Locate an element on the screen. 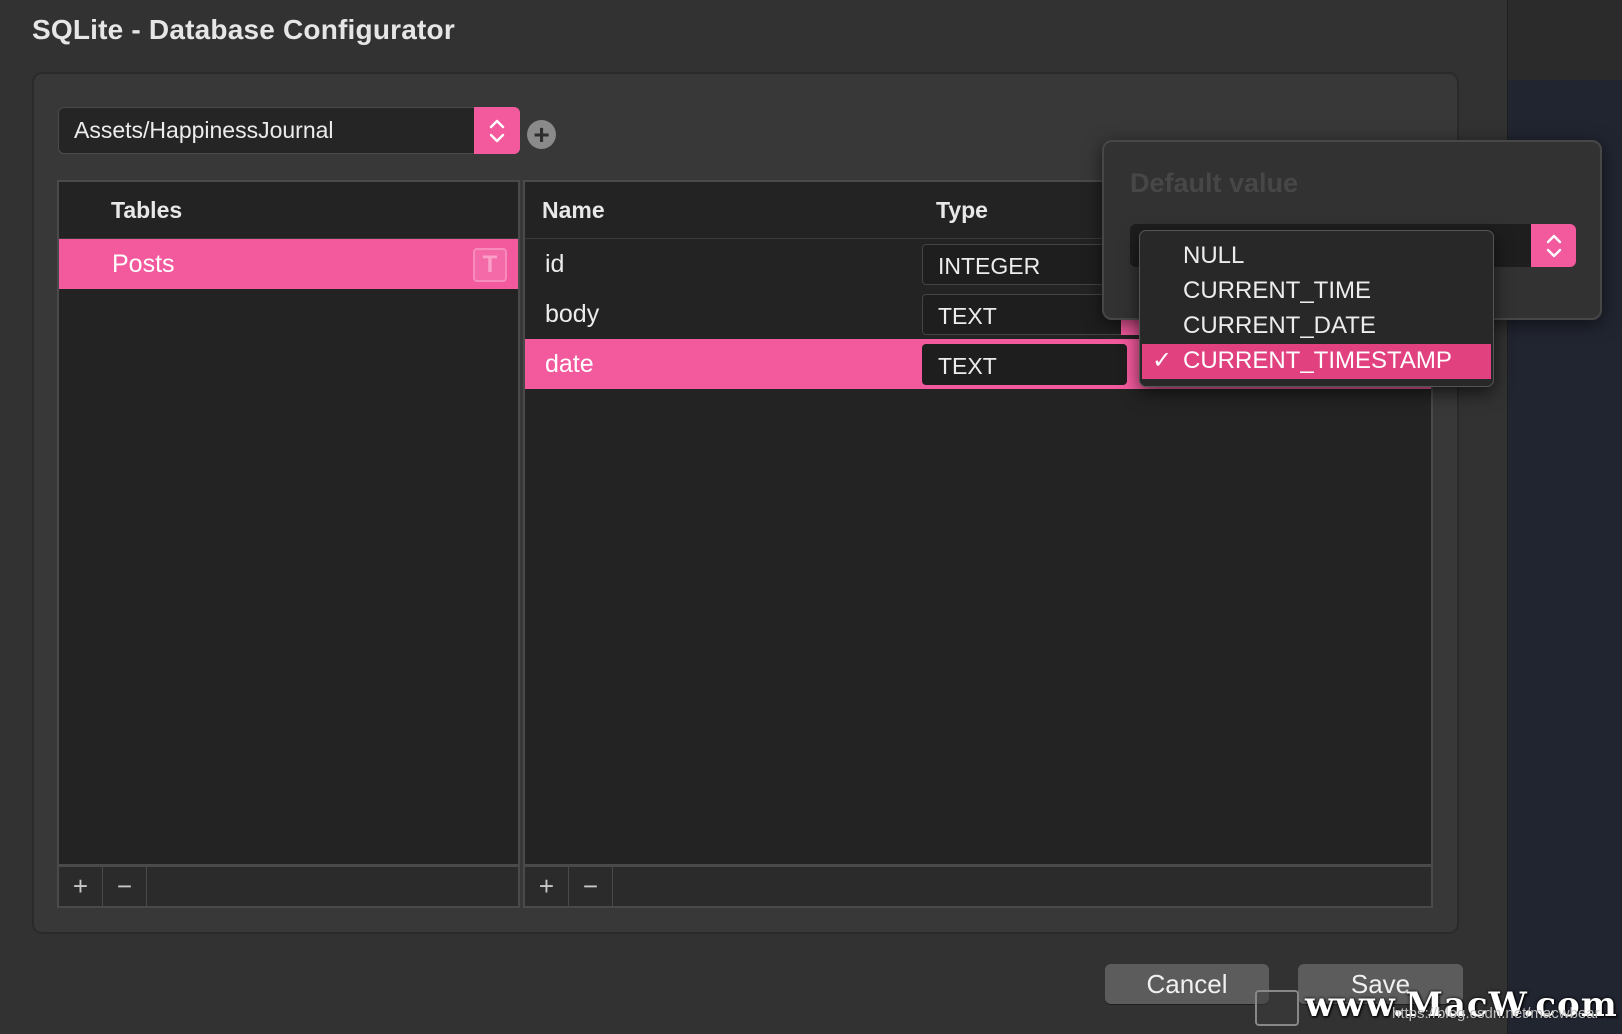 The image size is (1622, 1034). tables-header-label: Tables is located at coordinates (147, 210).